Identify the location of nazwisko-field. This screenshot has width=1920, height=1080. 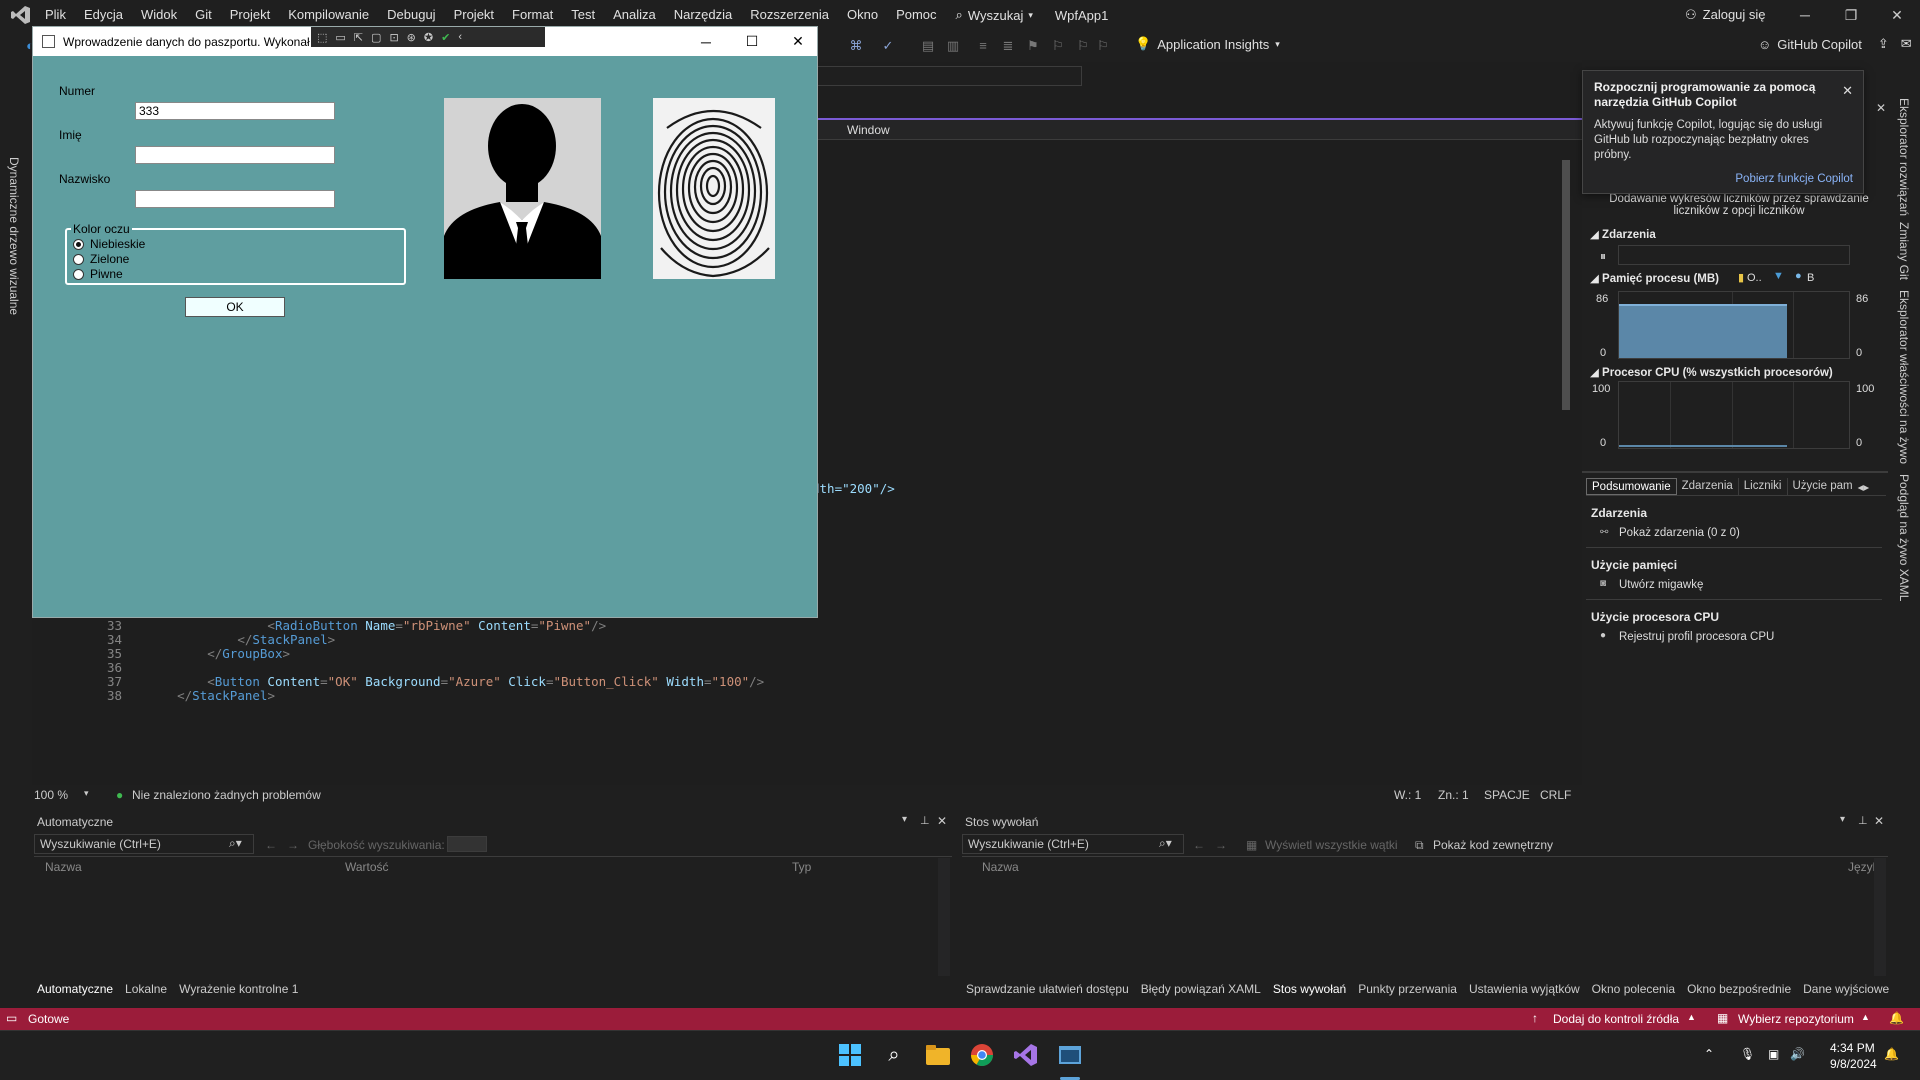
(235, 199).